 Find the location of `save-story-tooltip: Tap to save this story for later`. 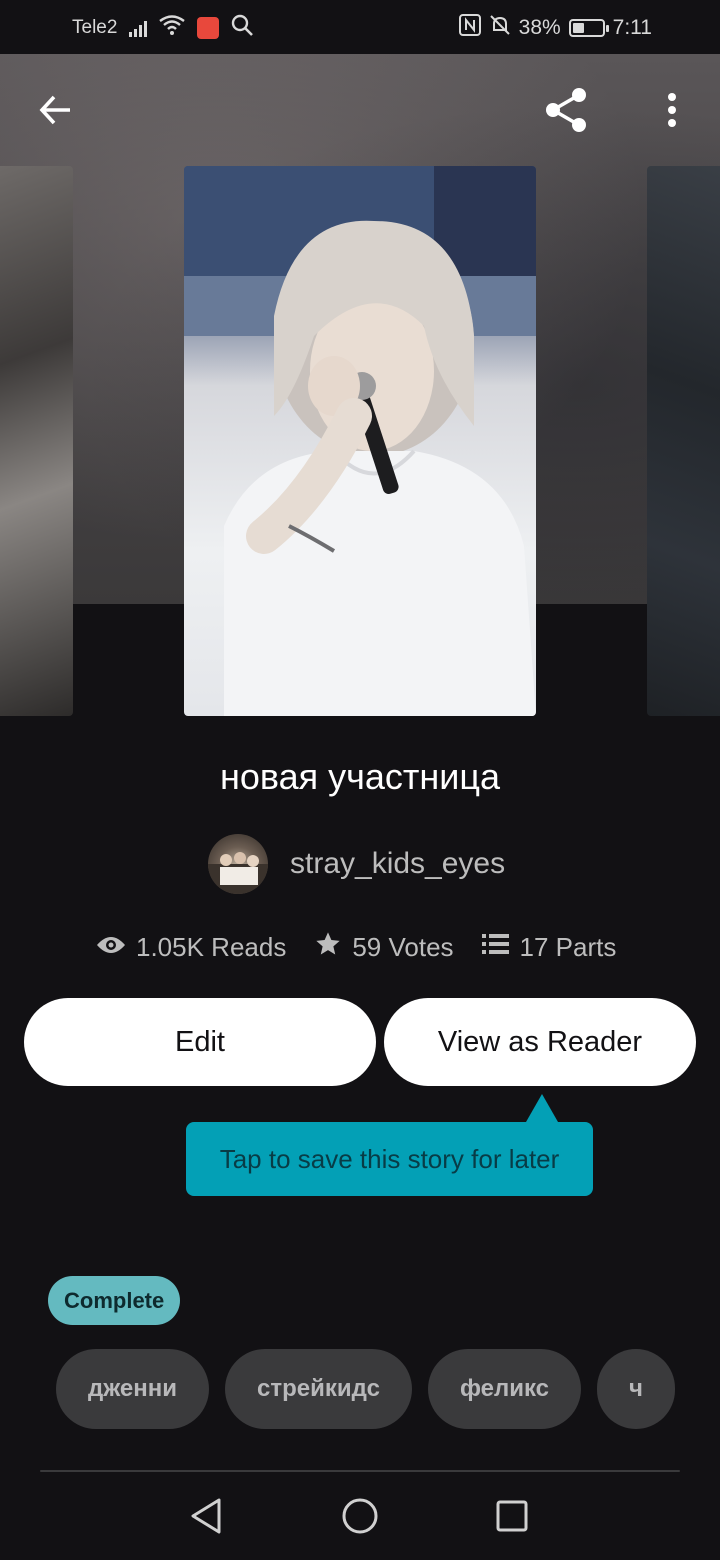

save-story-tooltip: Tap to save this story for later is located at coordinates (389, 1145).